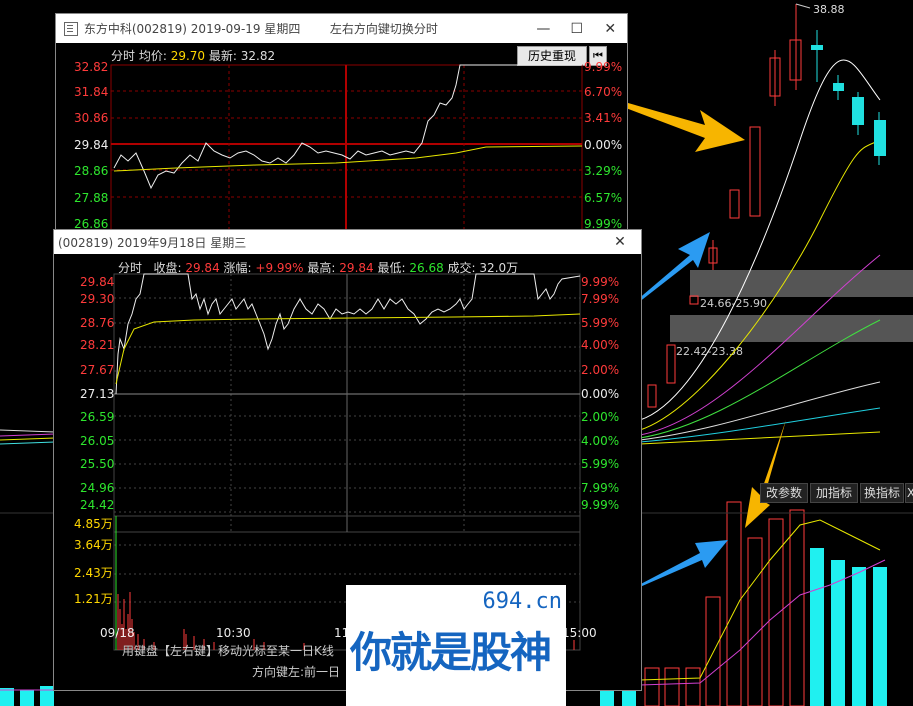 The width and height of the screenshot is (913, 706). What do you see at coordinates (152, 242) in the screenshot?
I see `window2-title: (002819) 2019年9月18日 星期三` at bounding box center [152, 242].